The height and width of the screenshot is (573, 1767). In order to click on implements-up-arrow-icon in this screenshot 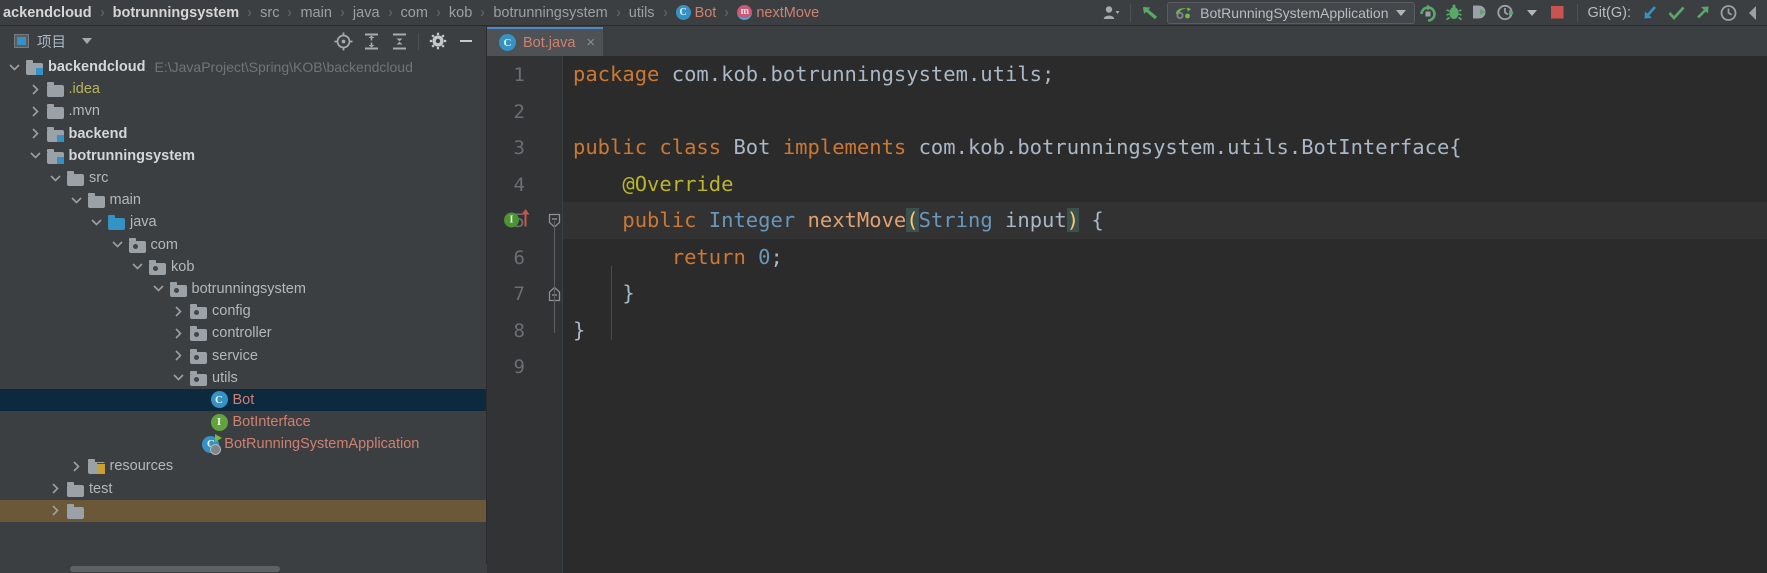, I will do `click(525, 220)`.